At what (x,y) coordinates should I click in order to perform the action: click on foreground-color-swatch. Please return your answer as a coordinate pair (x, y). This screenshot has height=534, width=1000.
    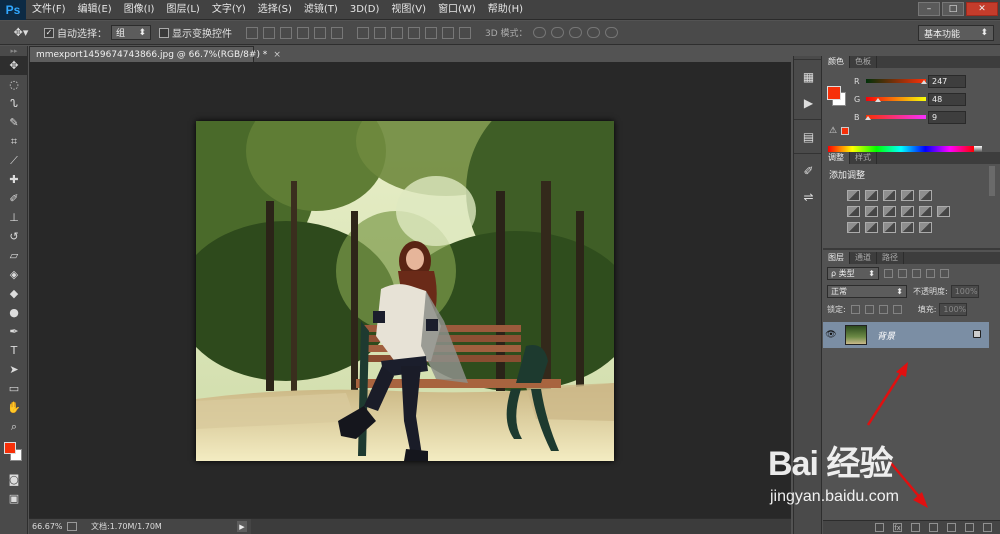
    Looking at the image, I should click on (10, 448).